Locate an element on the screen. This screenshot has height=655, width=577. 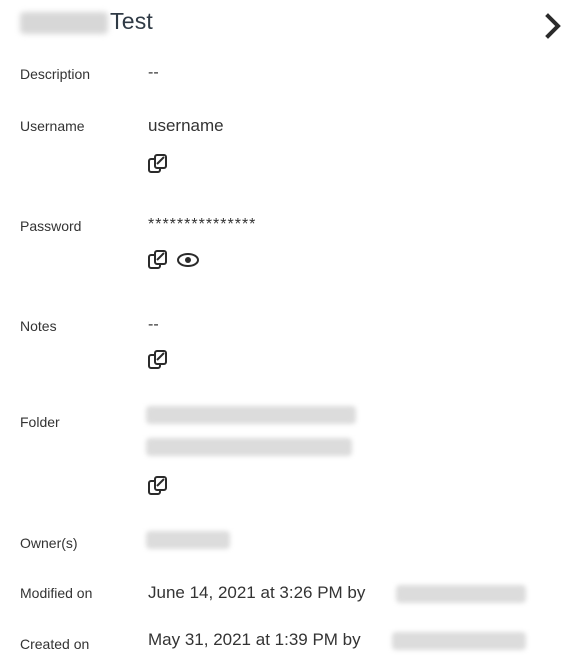
notes-value: -- is located at coordinates (153, 324).